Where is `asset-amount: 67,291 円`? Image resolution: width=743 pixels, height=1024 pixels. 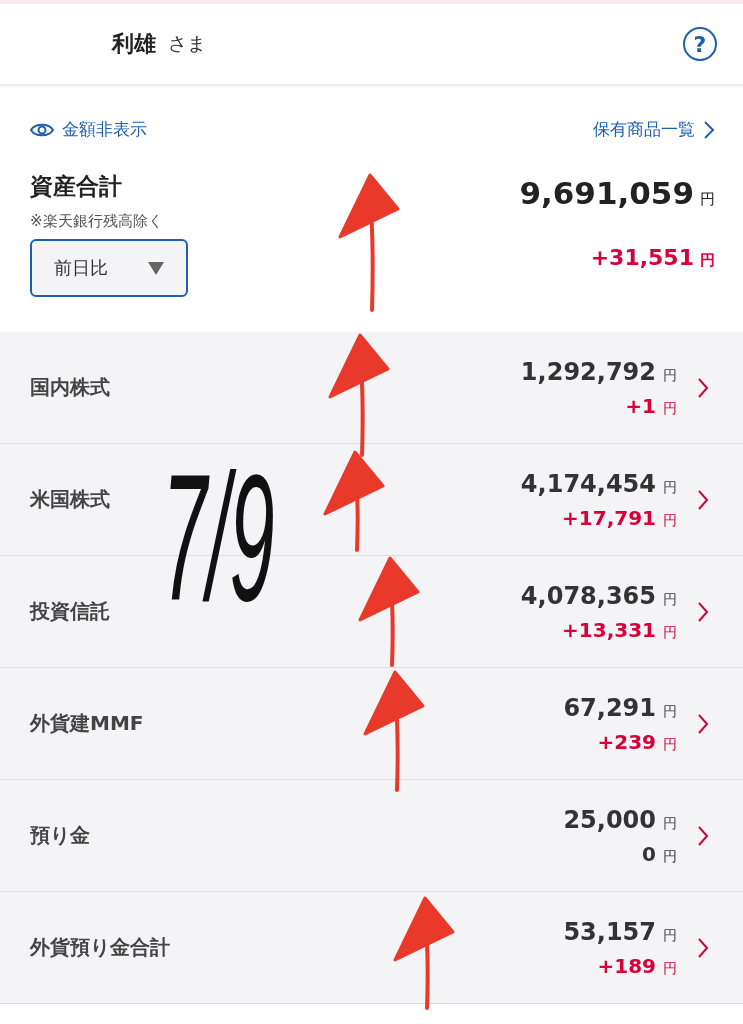
asset-amount: 67,291 円 is located at coordinates (620, 707).